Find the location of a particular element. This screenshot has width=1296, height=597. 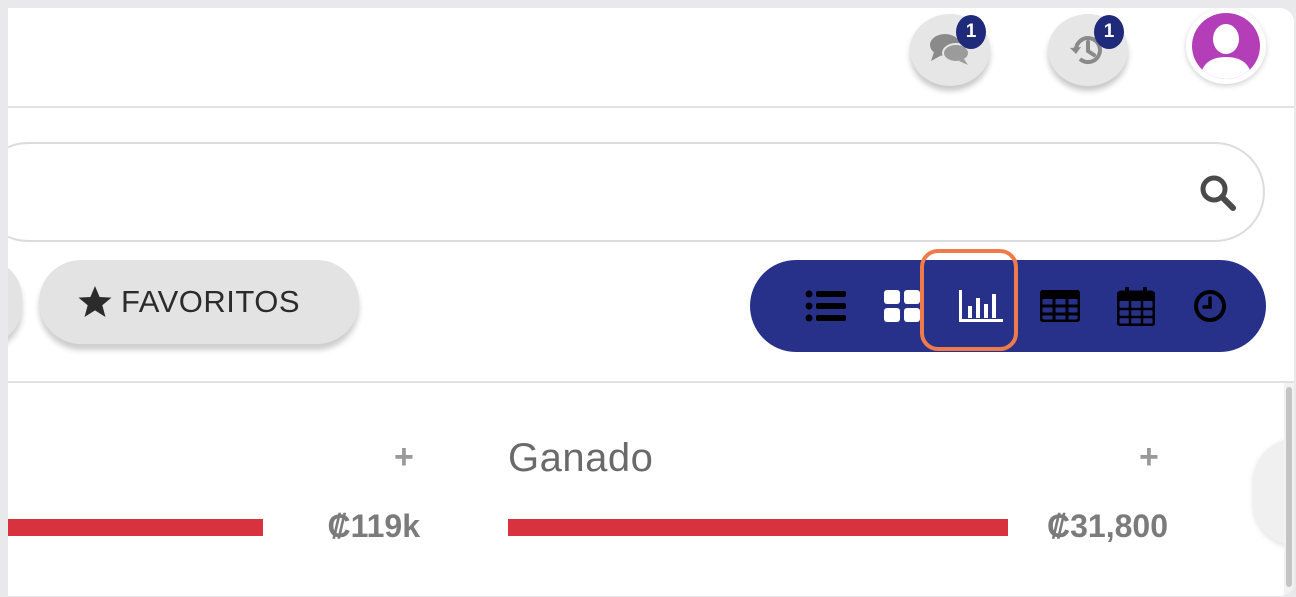

vertical-scrollbar is located at coordinates (1289, 489).